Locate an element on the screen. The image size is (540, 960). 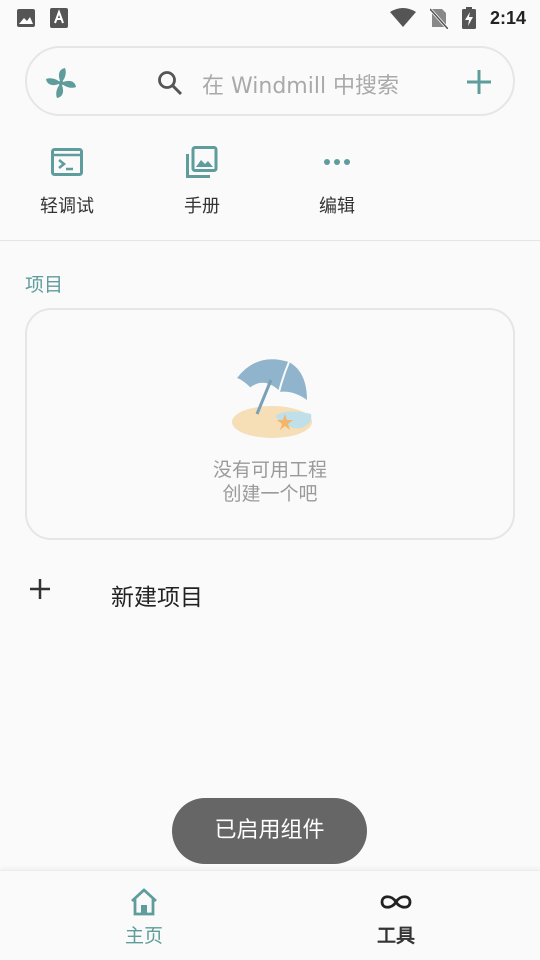
new-project-label: 新建项目 is located at coordinates (157, 598).